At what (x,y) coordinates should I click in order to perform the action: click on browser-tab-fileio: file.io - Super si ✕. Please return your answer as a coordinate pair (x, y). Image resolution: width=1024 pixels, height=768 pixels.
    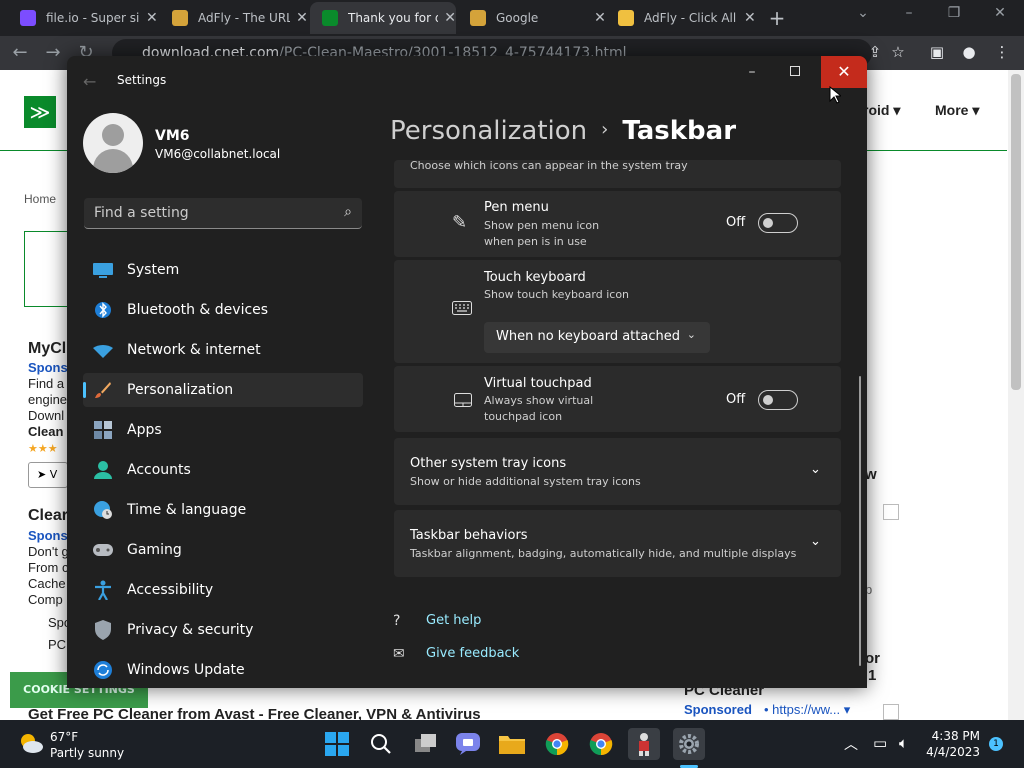
    Looking at the image, I should click on (83, 18).